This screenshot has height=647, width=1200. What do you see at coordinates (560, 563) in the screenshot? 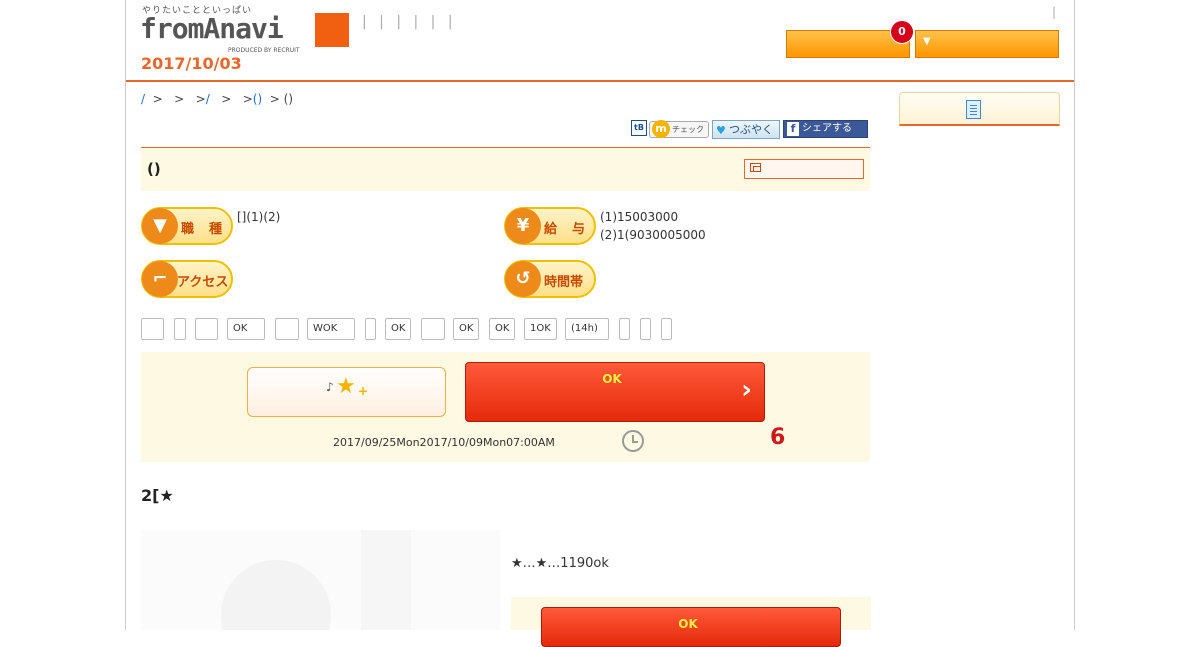
I see `catch-copy: ★…★…1190ok` at bounding box center [560, 563].